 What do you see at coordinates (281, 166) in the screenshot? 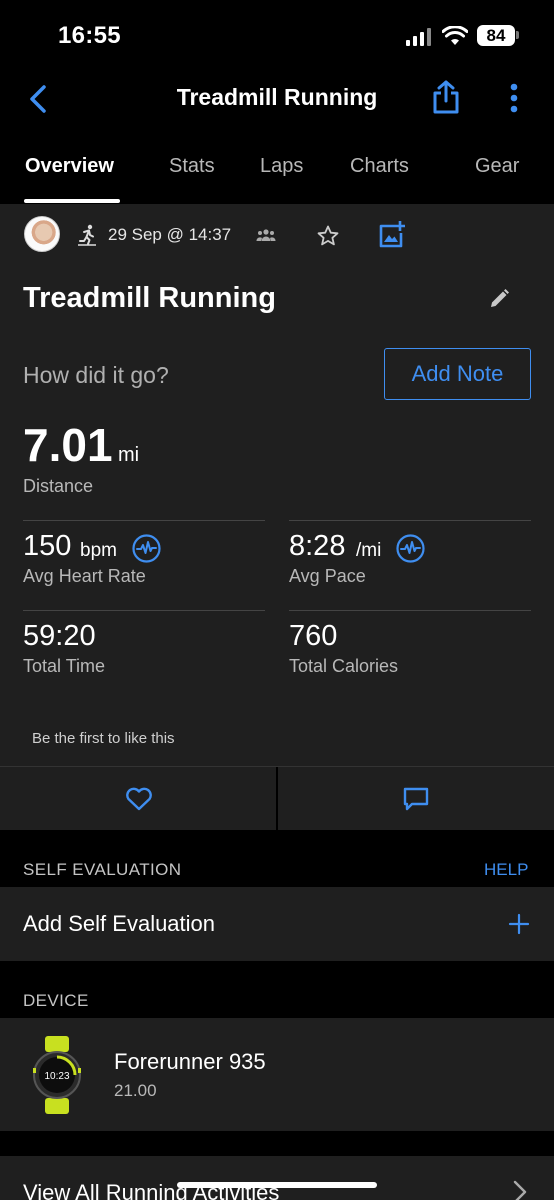
I see `tab-laps: Laps` at bounding box center [281, 166].